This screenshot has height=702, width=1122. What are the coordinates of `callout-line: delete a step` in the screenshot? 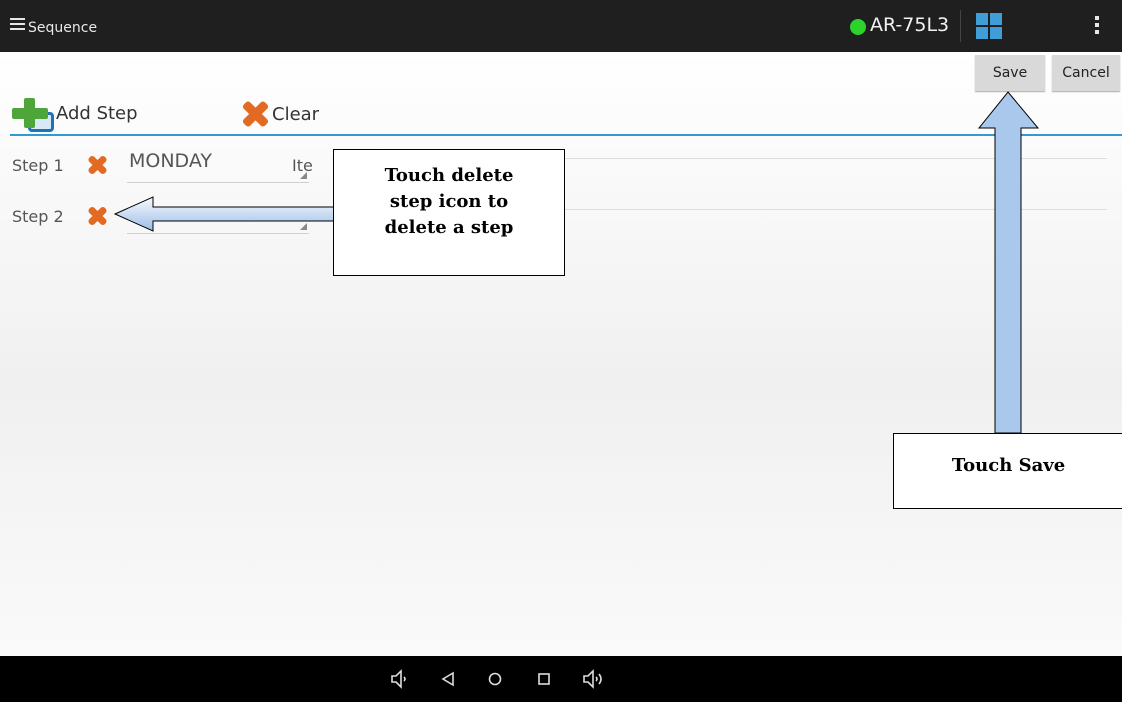 It's located at (449, 227).